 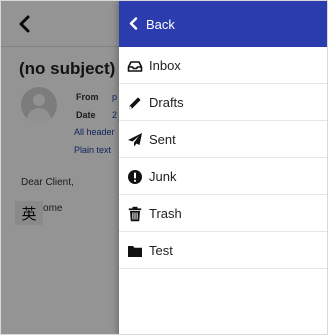 What do you see at coordinates (223, 176) in the screenshot?
I see `folder-item-junk: Junk` at bounding box center [223, 176].